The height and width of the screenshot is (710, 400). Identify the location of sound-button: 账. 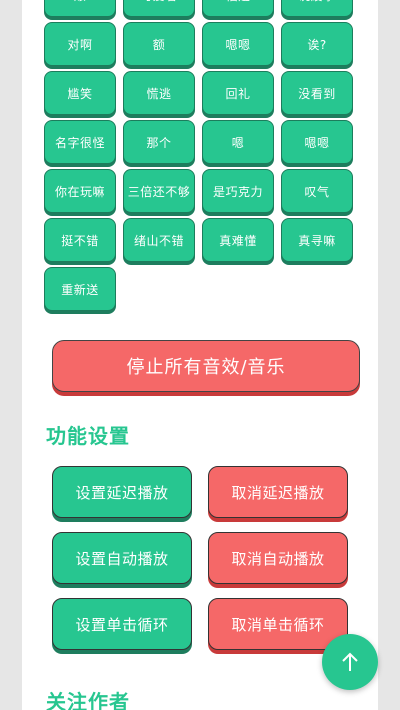
(80, 8).